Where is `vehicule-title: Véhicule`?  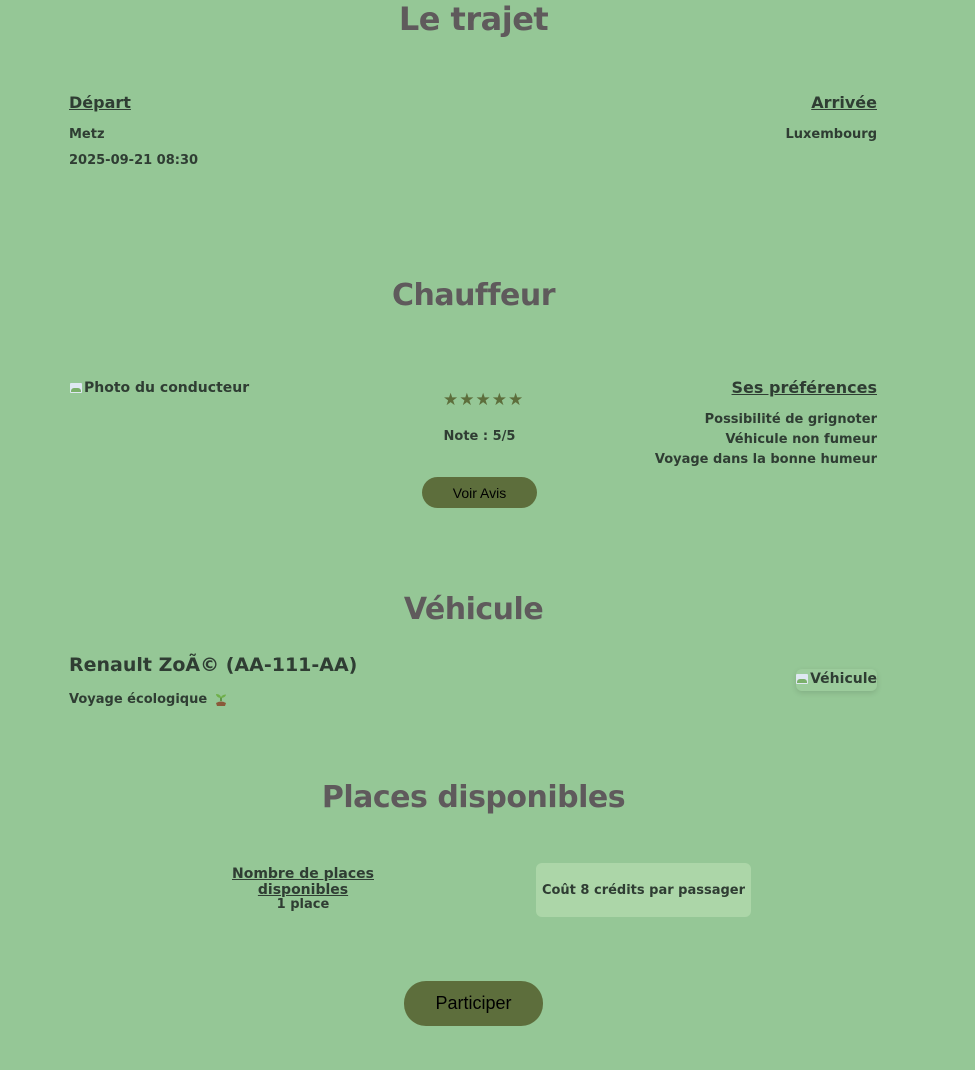 vehicule-title: Véhicule is located at coordinates (473, 609).